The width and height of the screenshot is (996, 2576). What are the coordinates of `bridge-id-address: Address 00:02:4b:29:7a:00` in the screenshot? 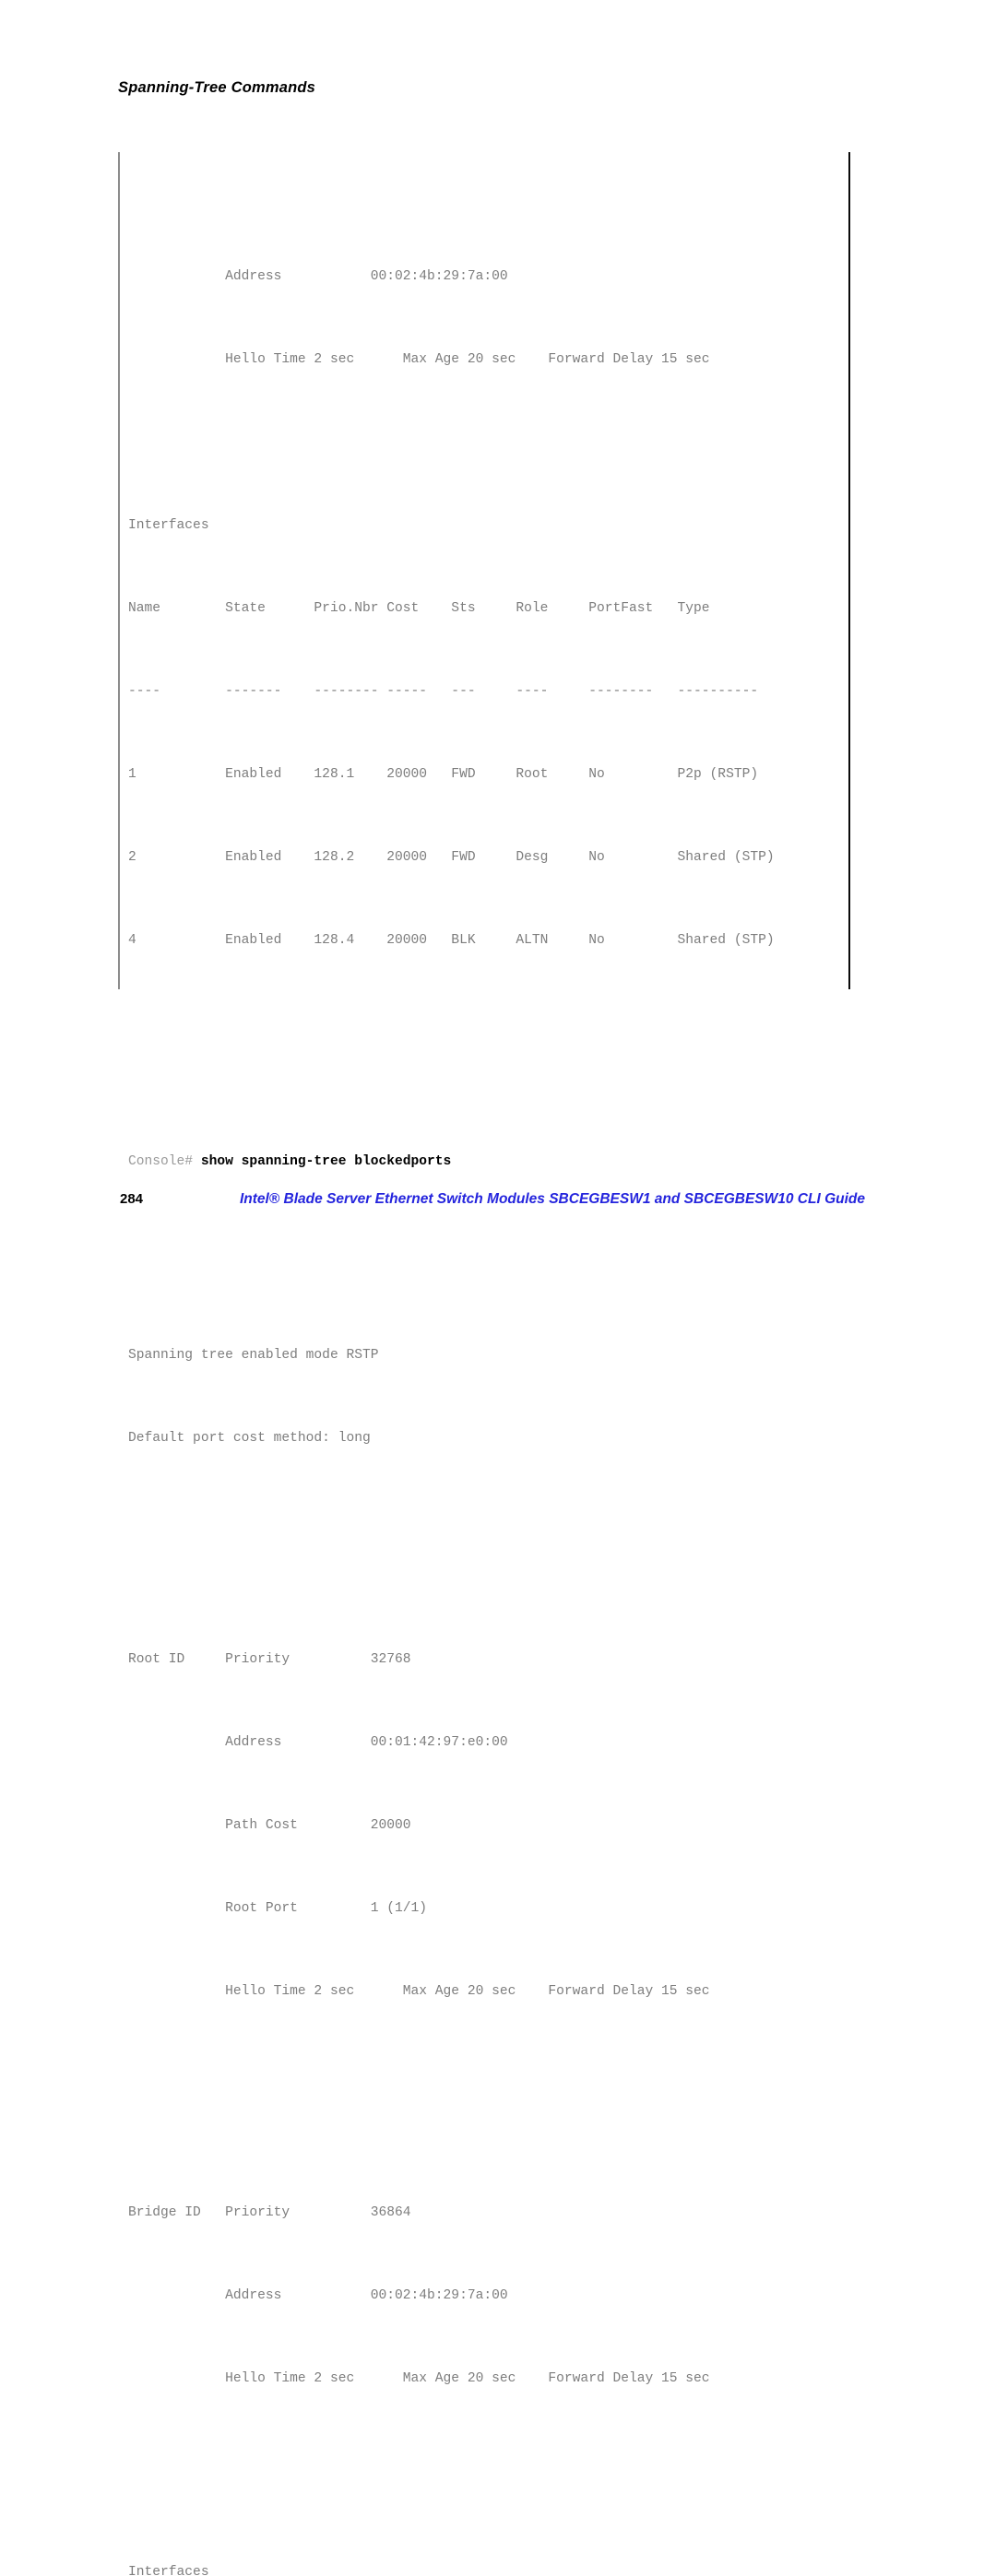 It's located at (318, 2295).